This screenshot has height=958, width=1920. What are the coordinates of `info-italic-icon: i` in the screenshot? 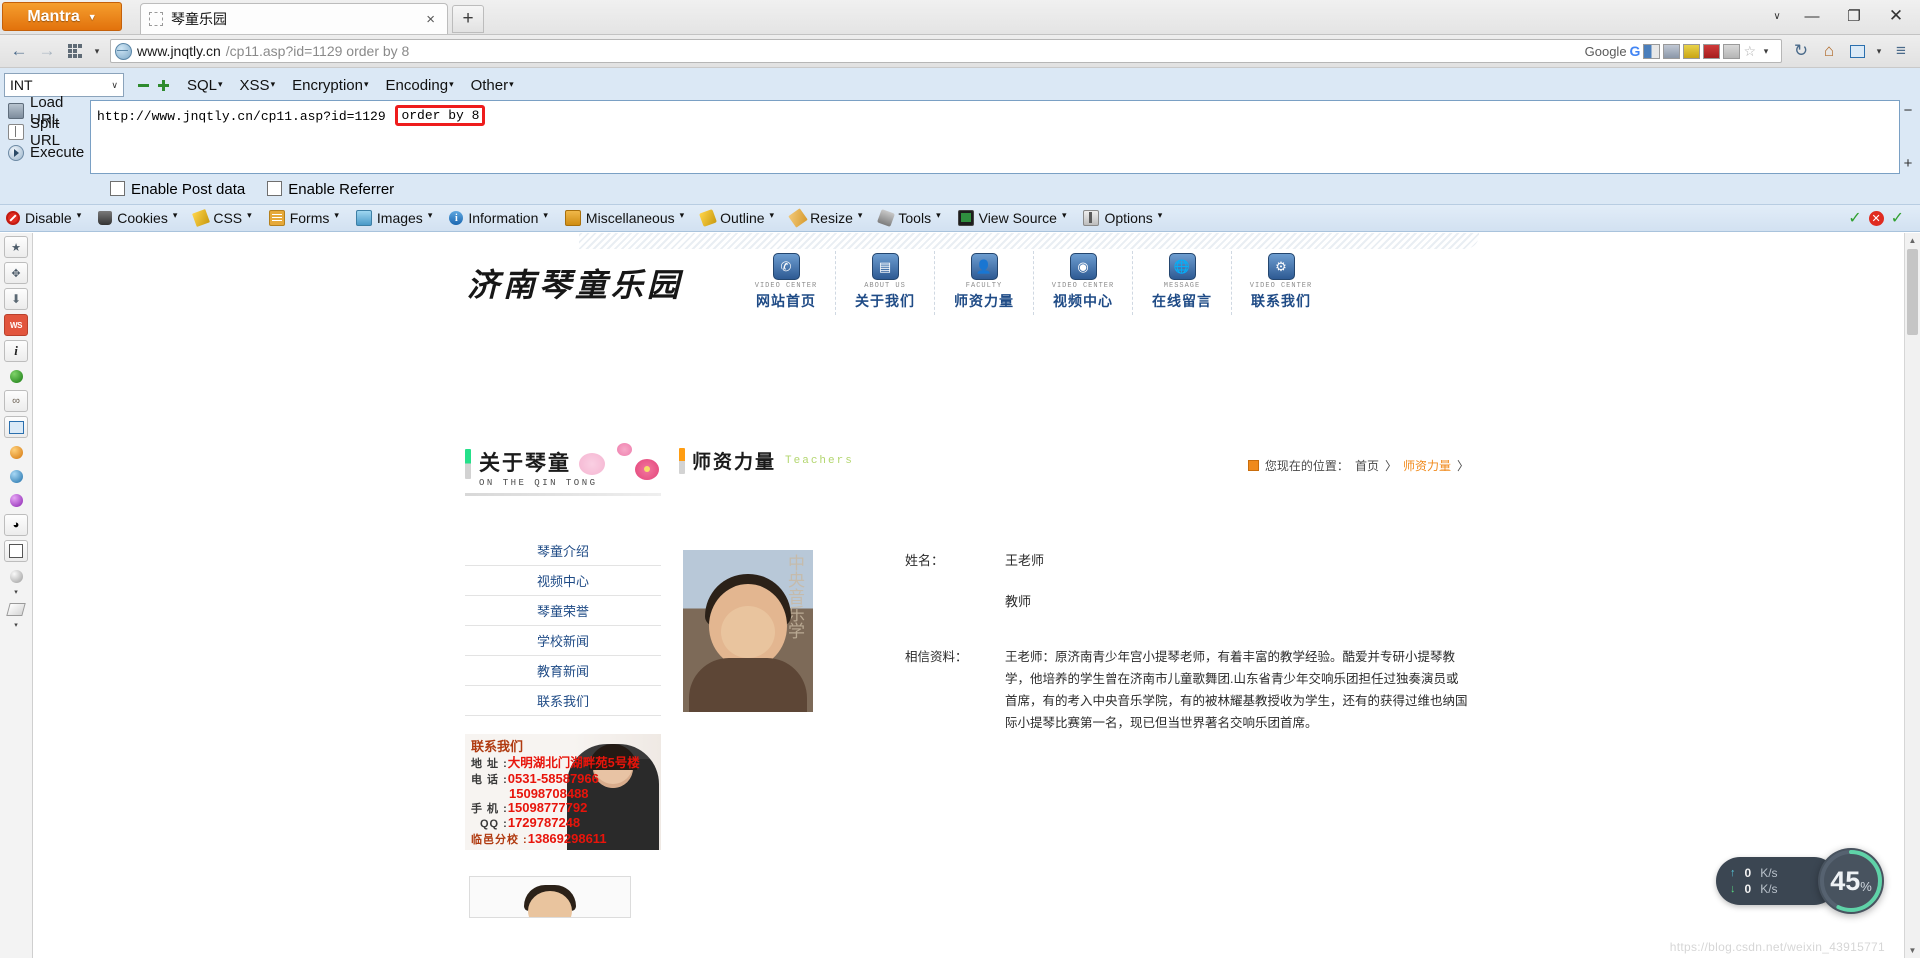 It's located at (16, 351).